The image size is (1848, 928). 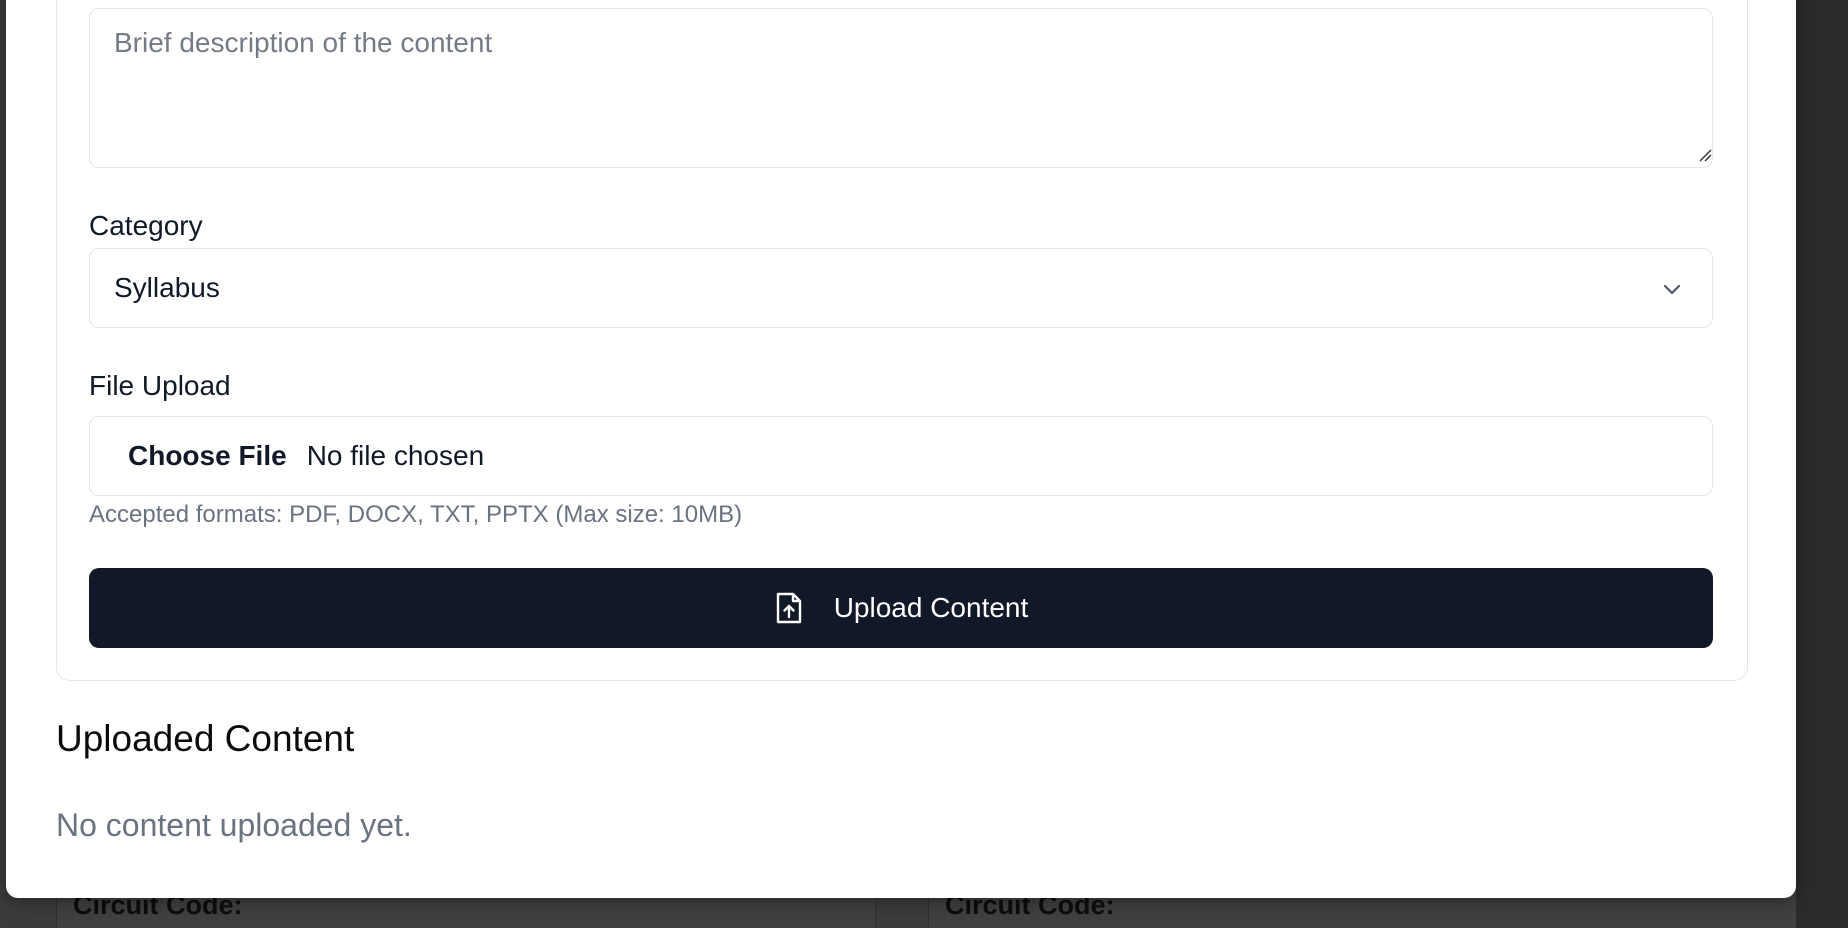 I want to click on uploaded-content-heading: Uploaded Content, so click(x=205, y=738).